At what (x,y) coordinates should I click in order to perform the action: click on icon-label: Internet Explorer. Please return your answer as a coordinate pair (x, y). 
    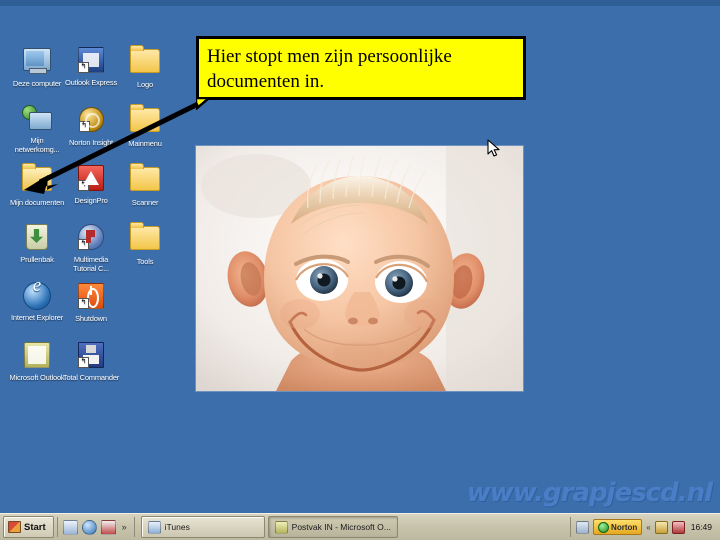
    Looking at the image, I should click on (37, 317).